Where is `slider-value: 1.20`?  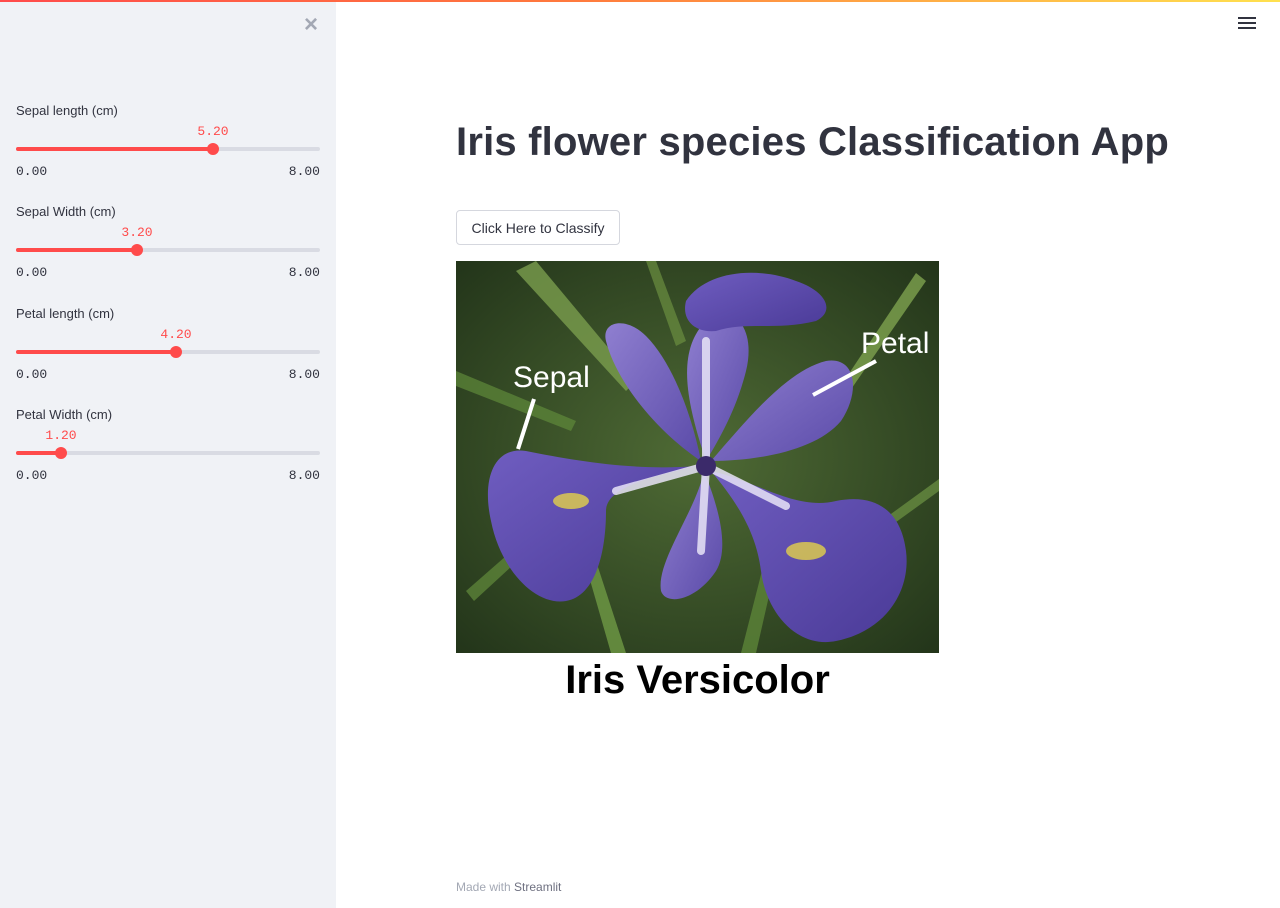 slider-value: 1.20 is located at coordinates (61, 435).